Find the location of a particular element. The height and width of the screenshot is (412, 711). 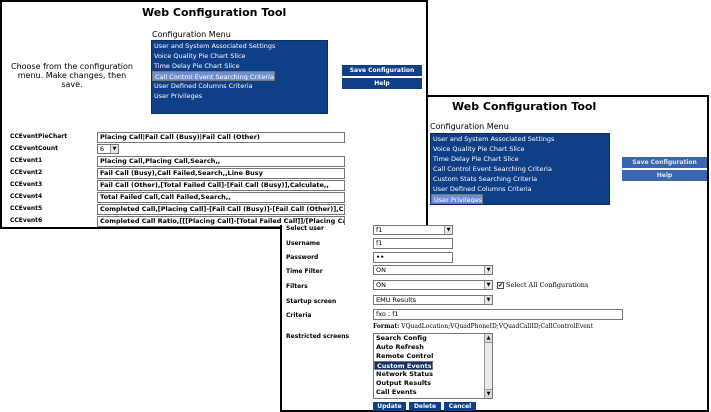

field-label-cceventcount: CCEventCount is located at coordinates (34, 148).